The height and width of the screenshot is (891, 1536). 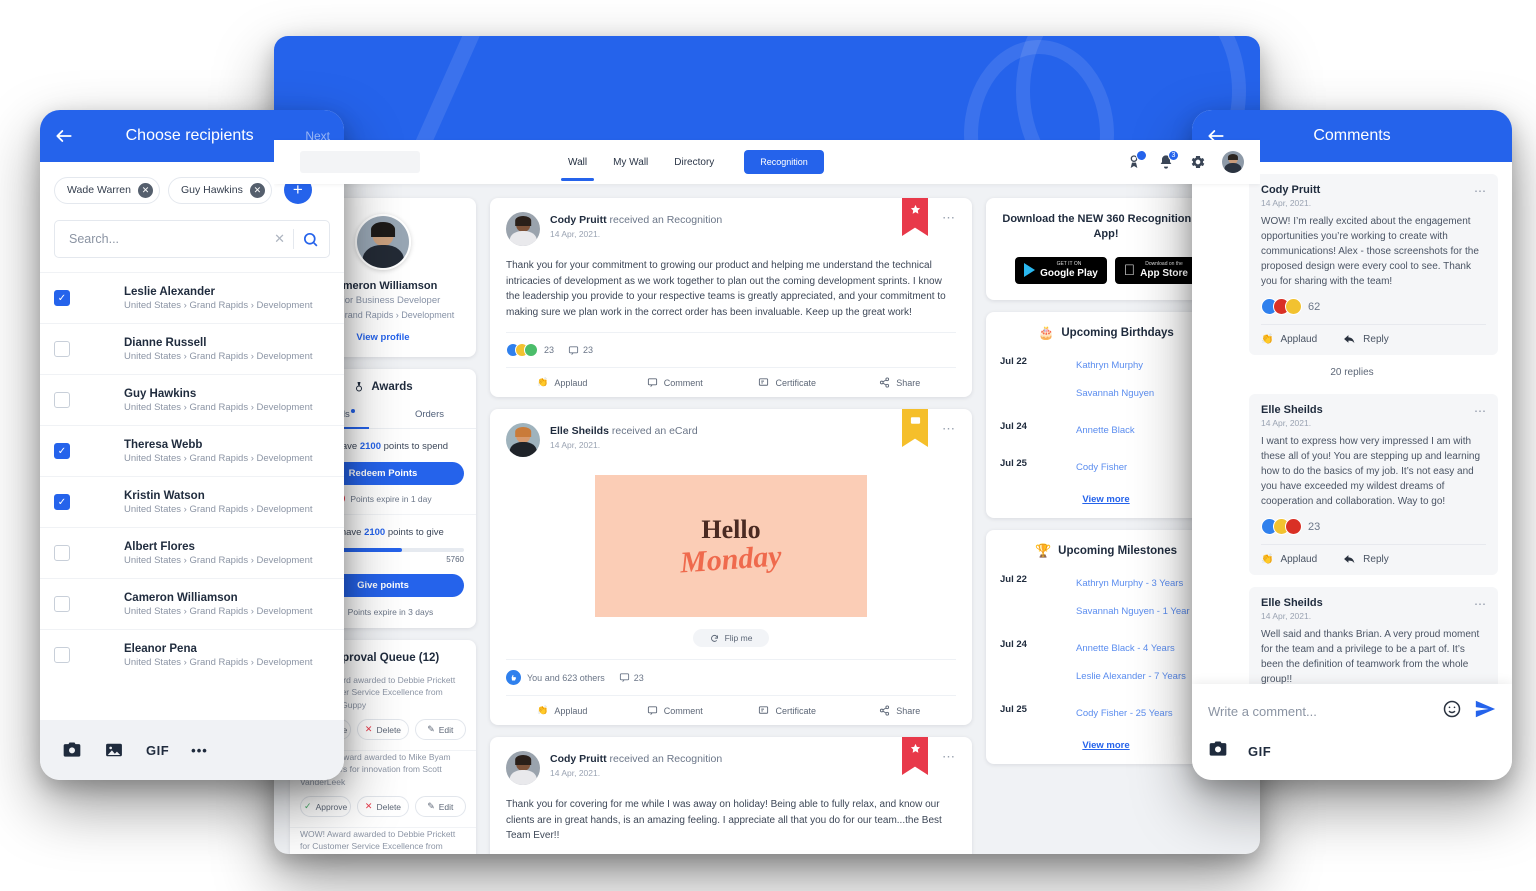 What do you see at coordinates (107, 190) in the screenshot?
I see `recipient-chip: Wade Warren ✕` at bounding box center [107, 190].